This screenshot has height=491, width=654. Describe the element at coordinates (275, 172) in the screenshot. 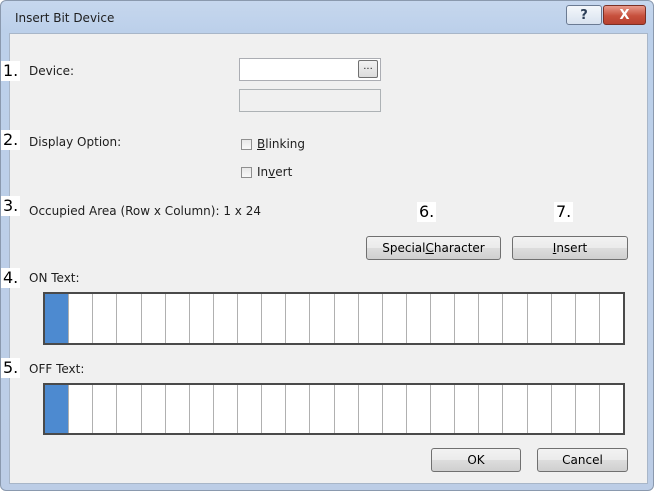

I see `invert-label: Invert` at that location.